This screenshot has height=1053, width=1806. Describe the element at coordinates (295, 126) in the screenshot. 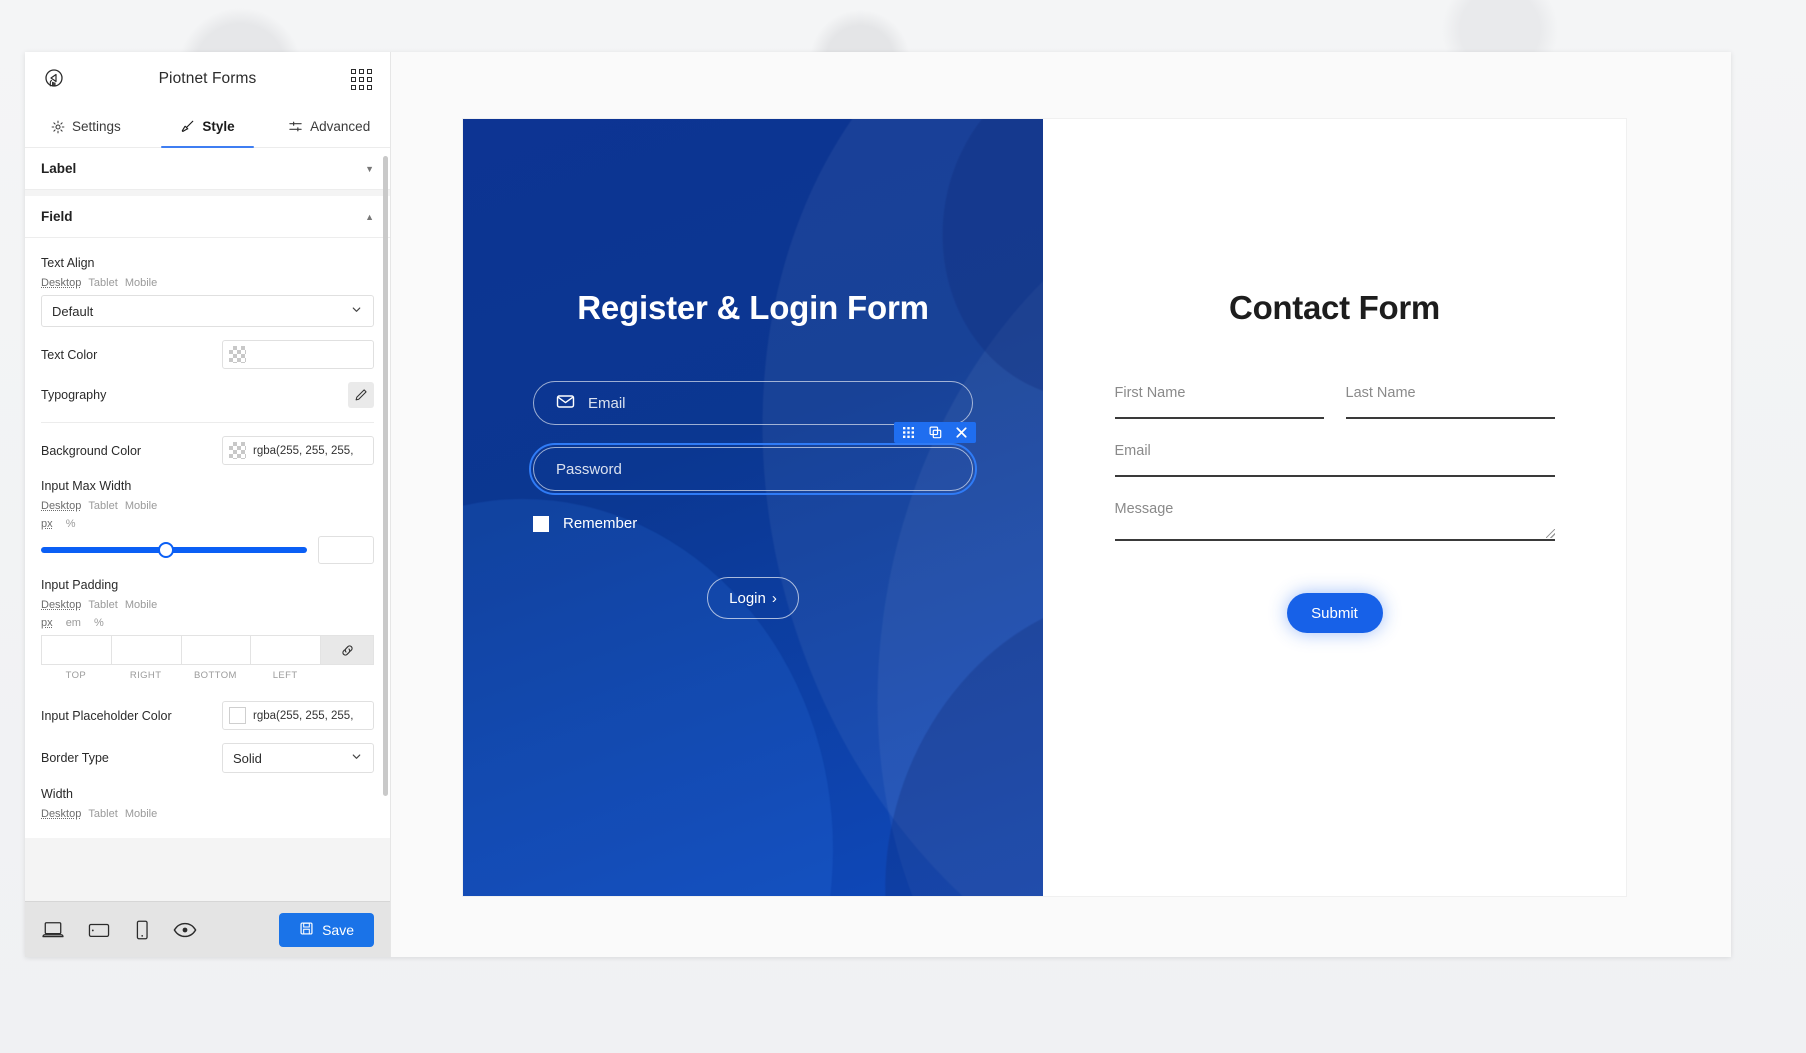

I see `sliders-icon` at that location.